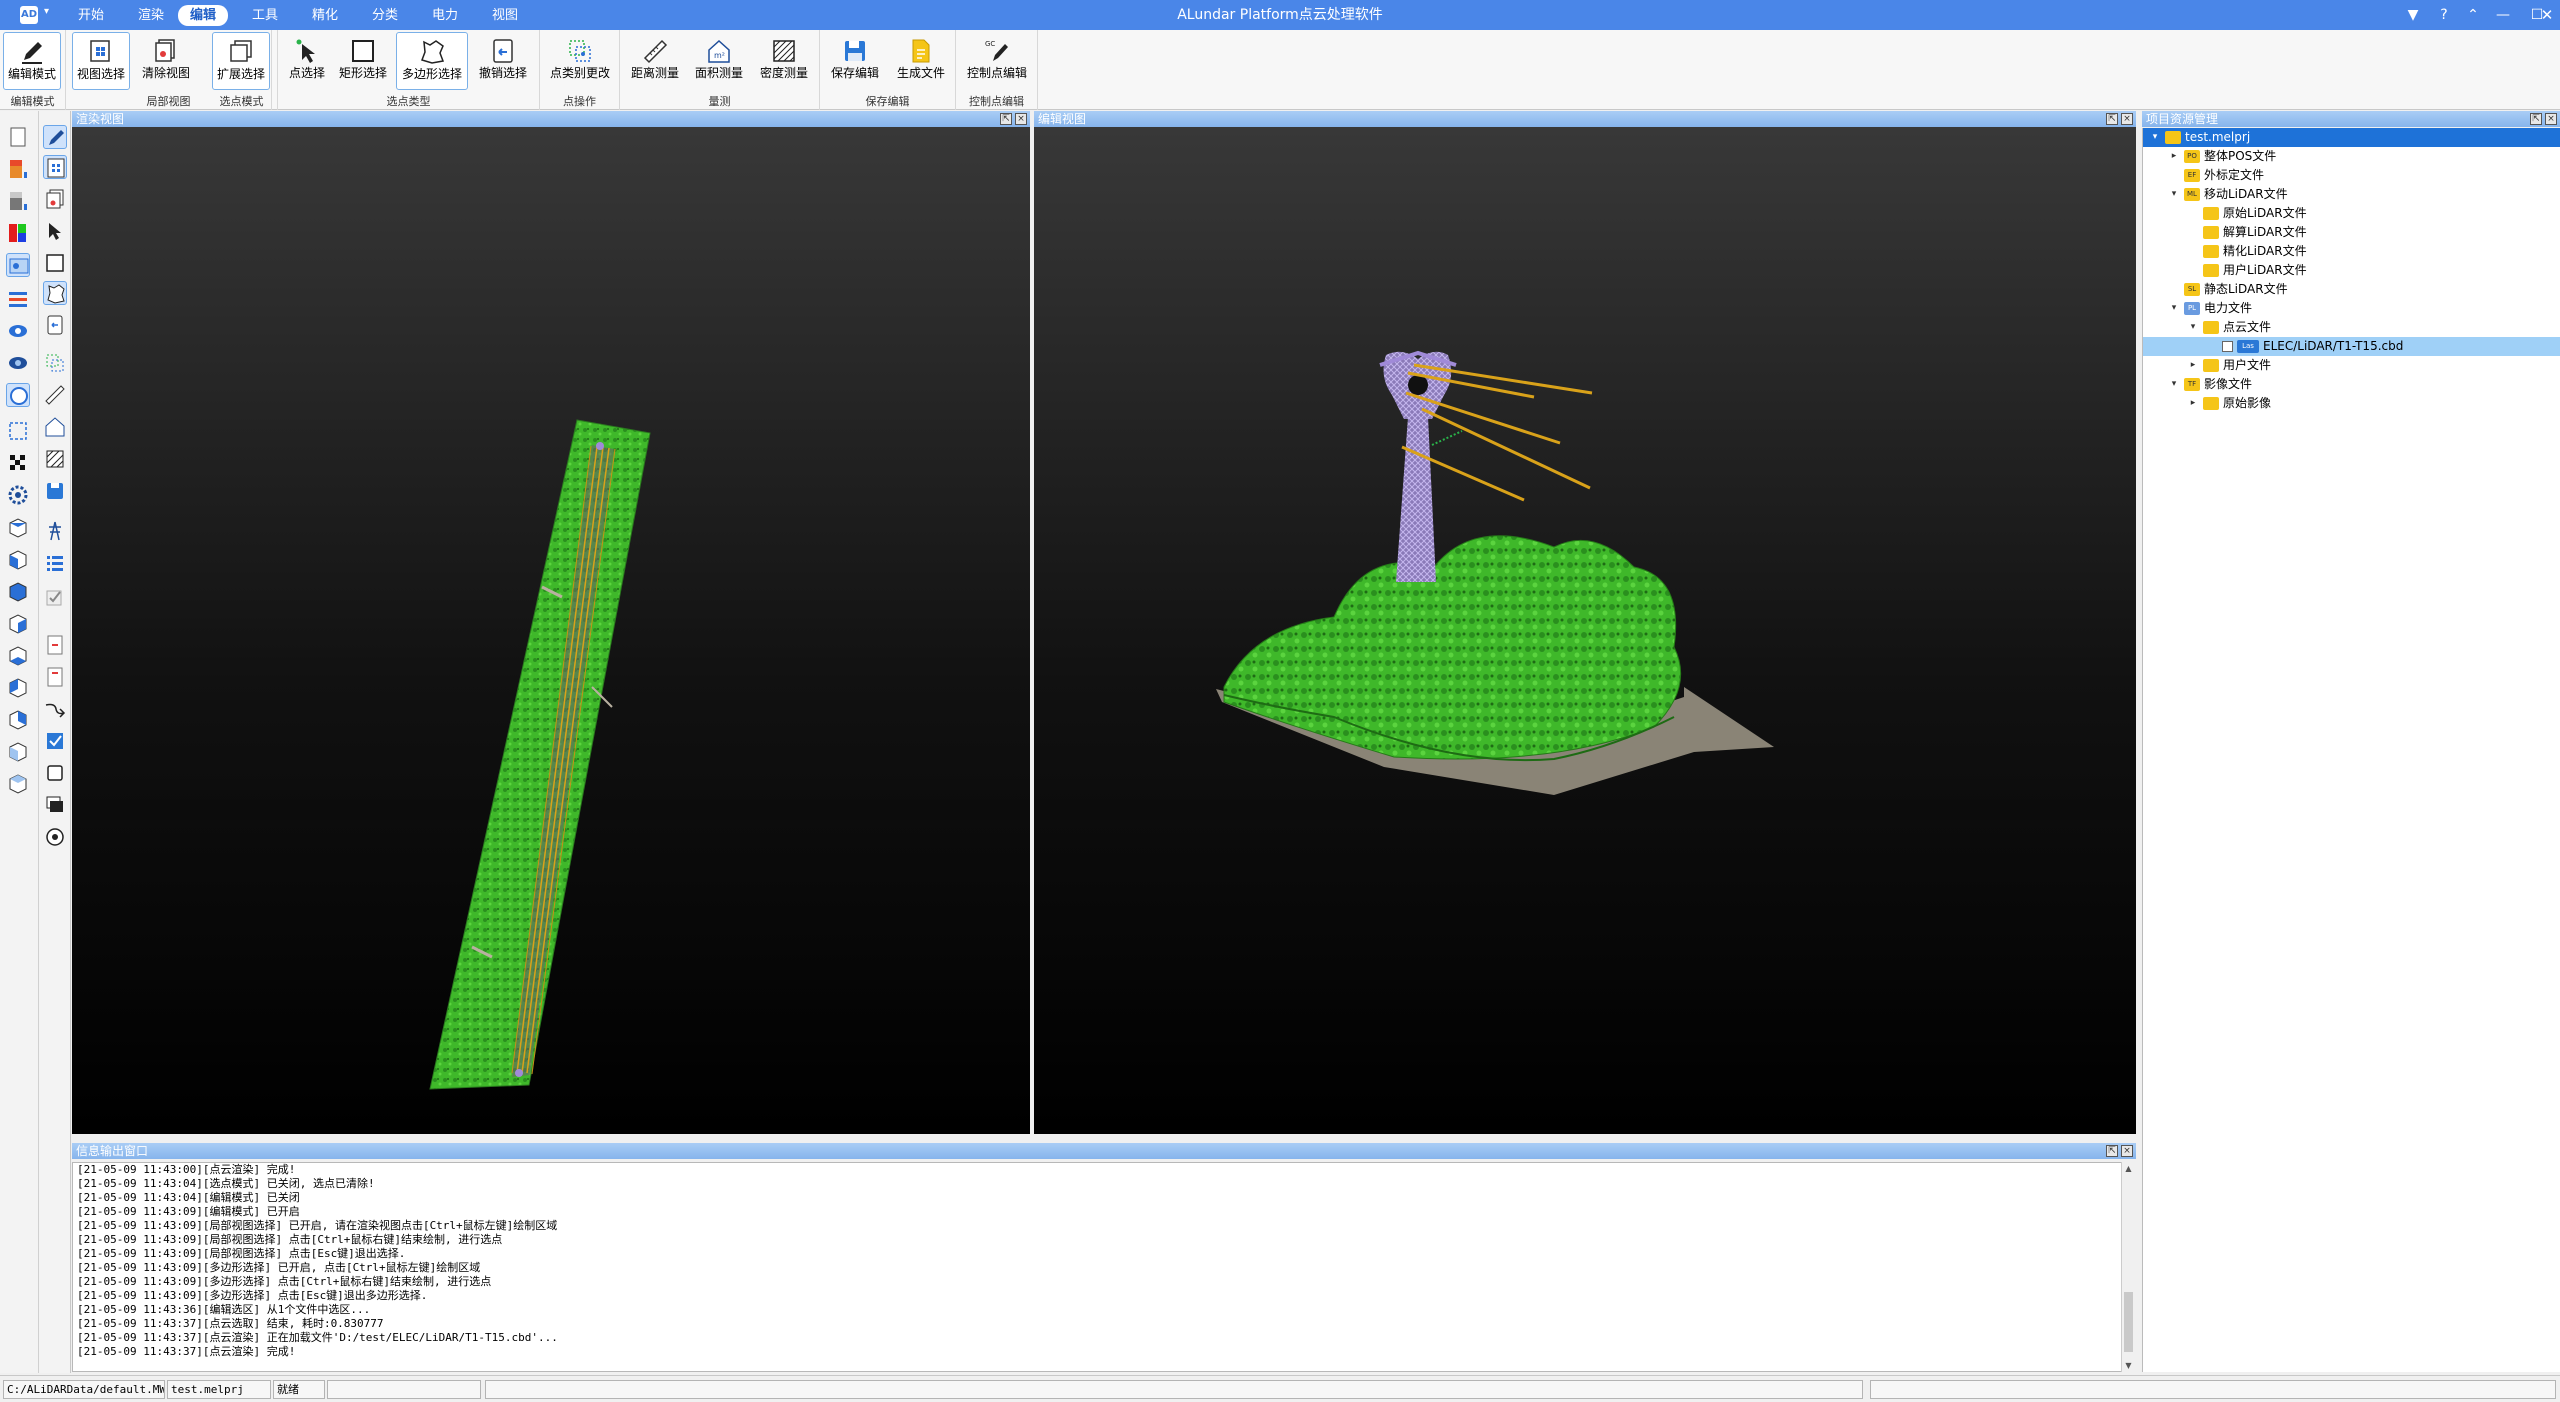  I want to click on polygon-icon, so click(55, 293).